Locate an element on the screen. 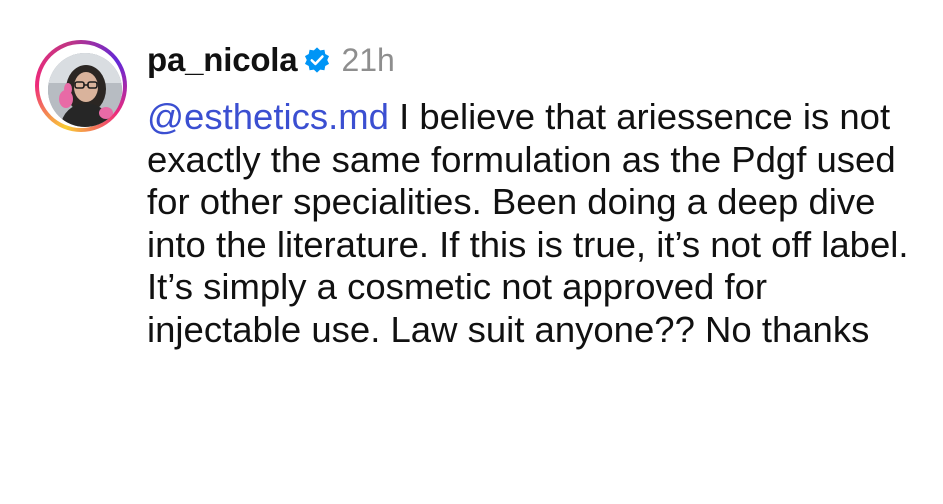  avatar-photo-illustration is located at coordinates (85, 90).